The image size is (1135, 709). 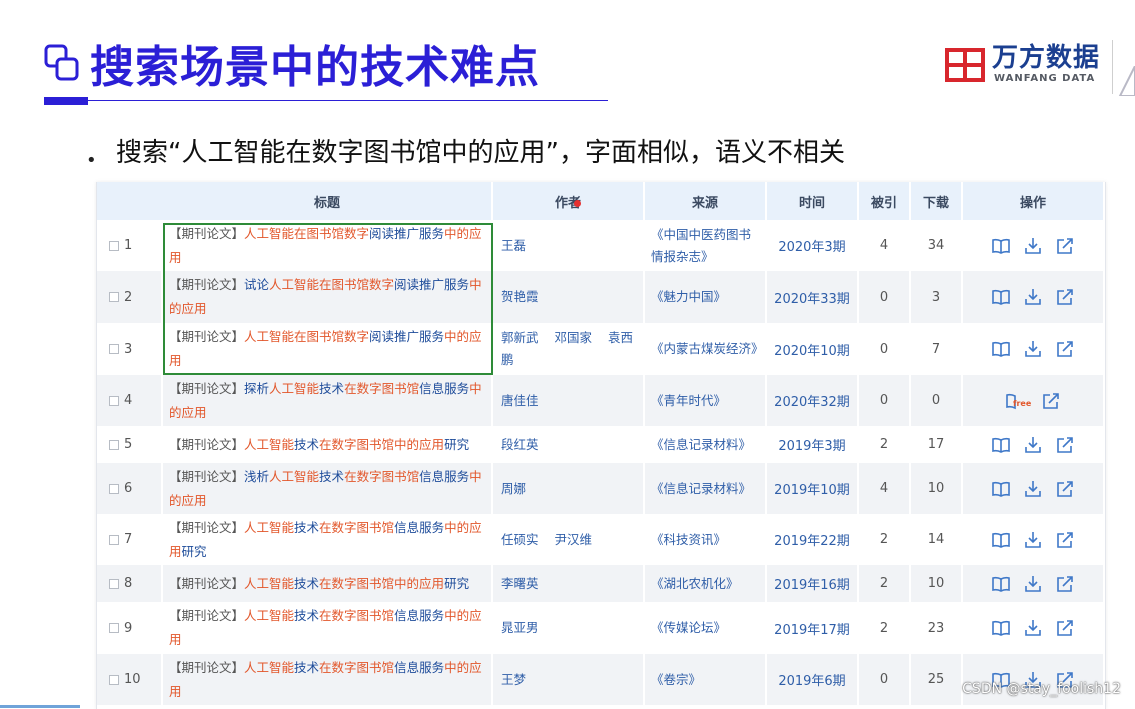 What do you see at coordinates (574, 539) in the screenshot?
I see `author-link: 尹汉维` at bounding box center [574, 539].